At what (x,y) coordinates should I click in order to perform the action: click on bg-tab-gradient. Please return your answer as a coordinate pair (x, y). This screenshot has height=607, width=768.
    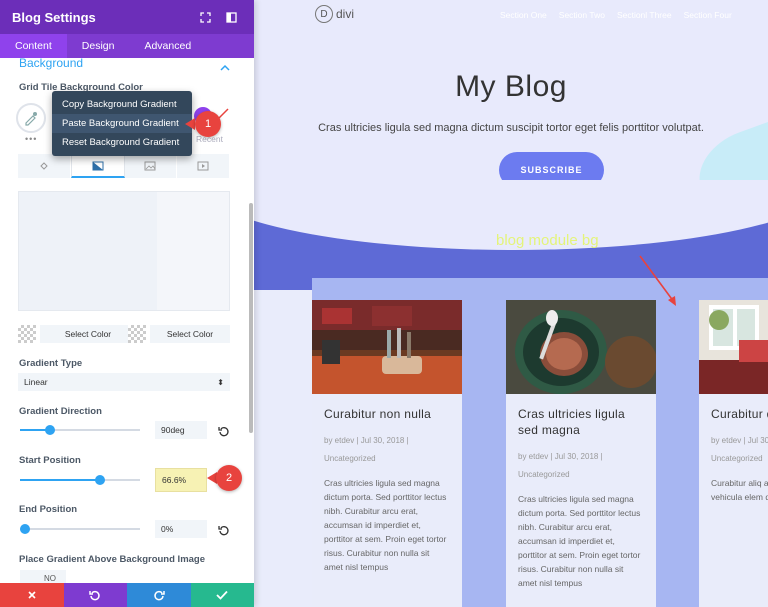
    Looking at the image, I should click on (97, 166).